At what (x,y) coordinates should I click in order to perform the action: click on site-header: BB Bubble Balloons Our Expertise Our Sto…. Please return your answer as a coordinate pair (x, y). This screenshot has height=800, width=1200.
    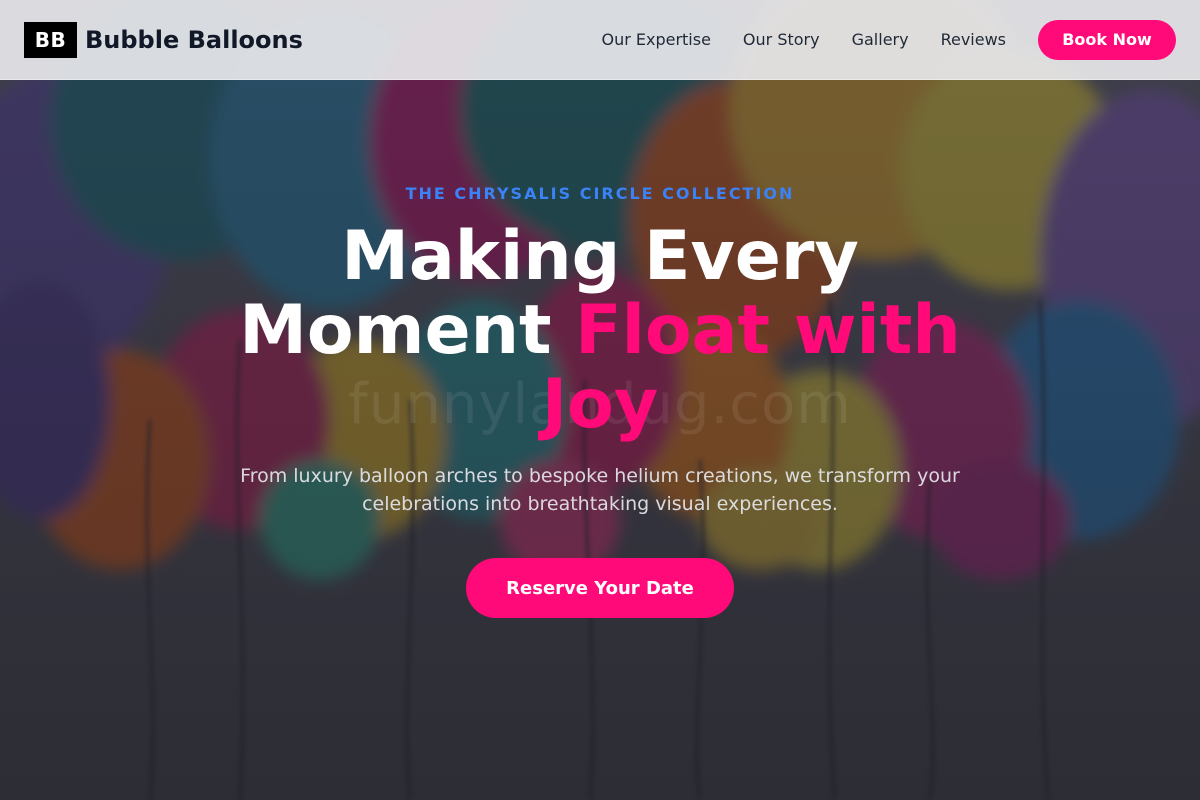
    Looking at the image, I should click on (600, 40).